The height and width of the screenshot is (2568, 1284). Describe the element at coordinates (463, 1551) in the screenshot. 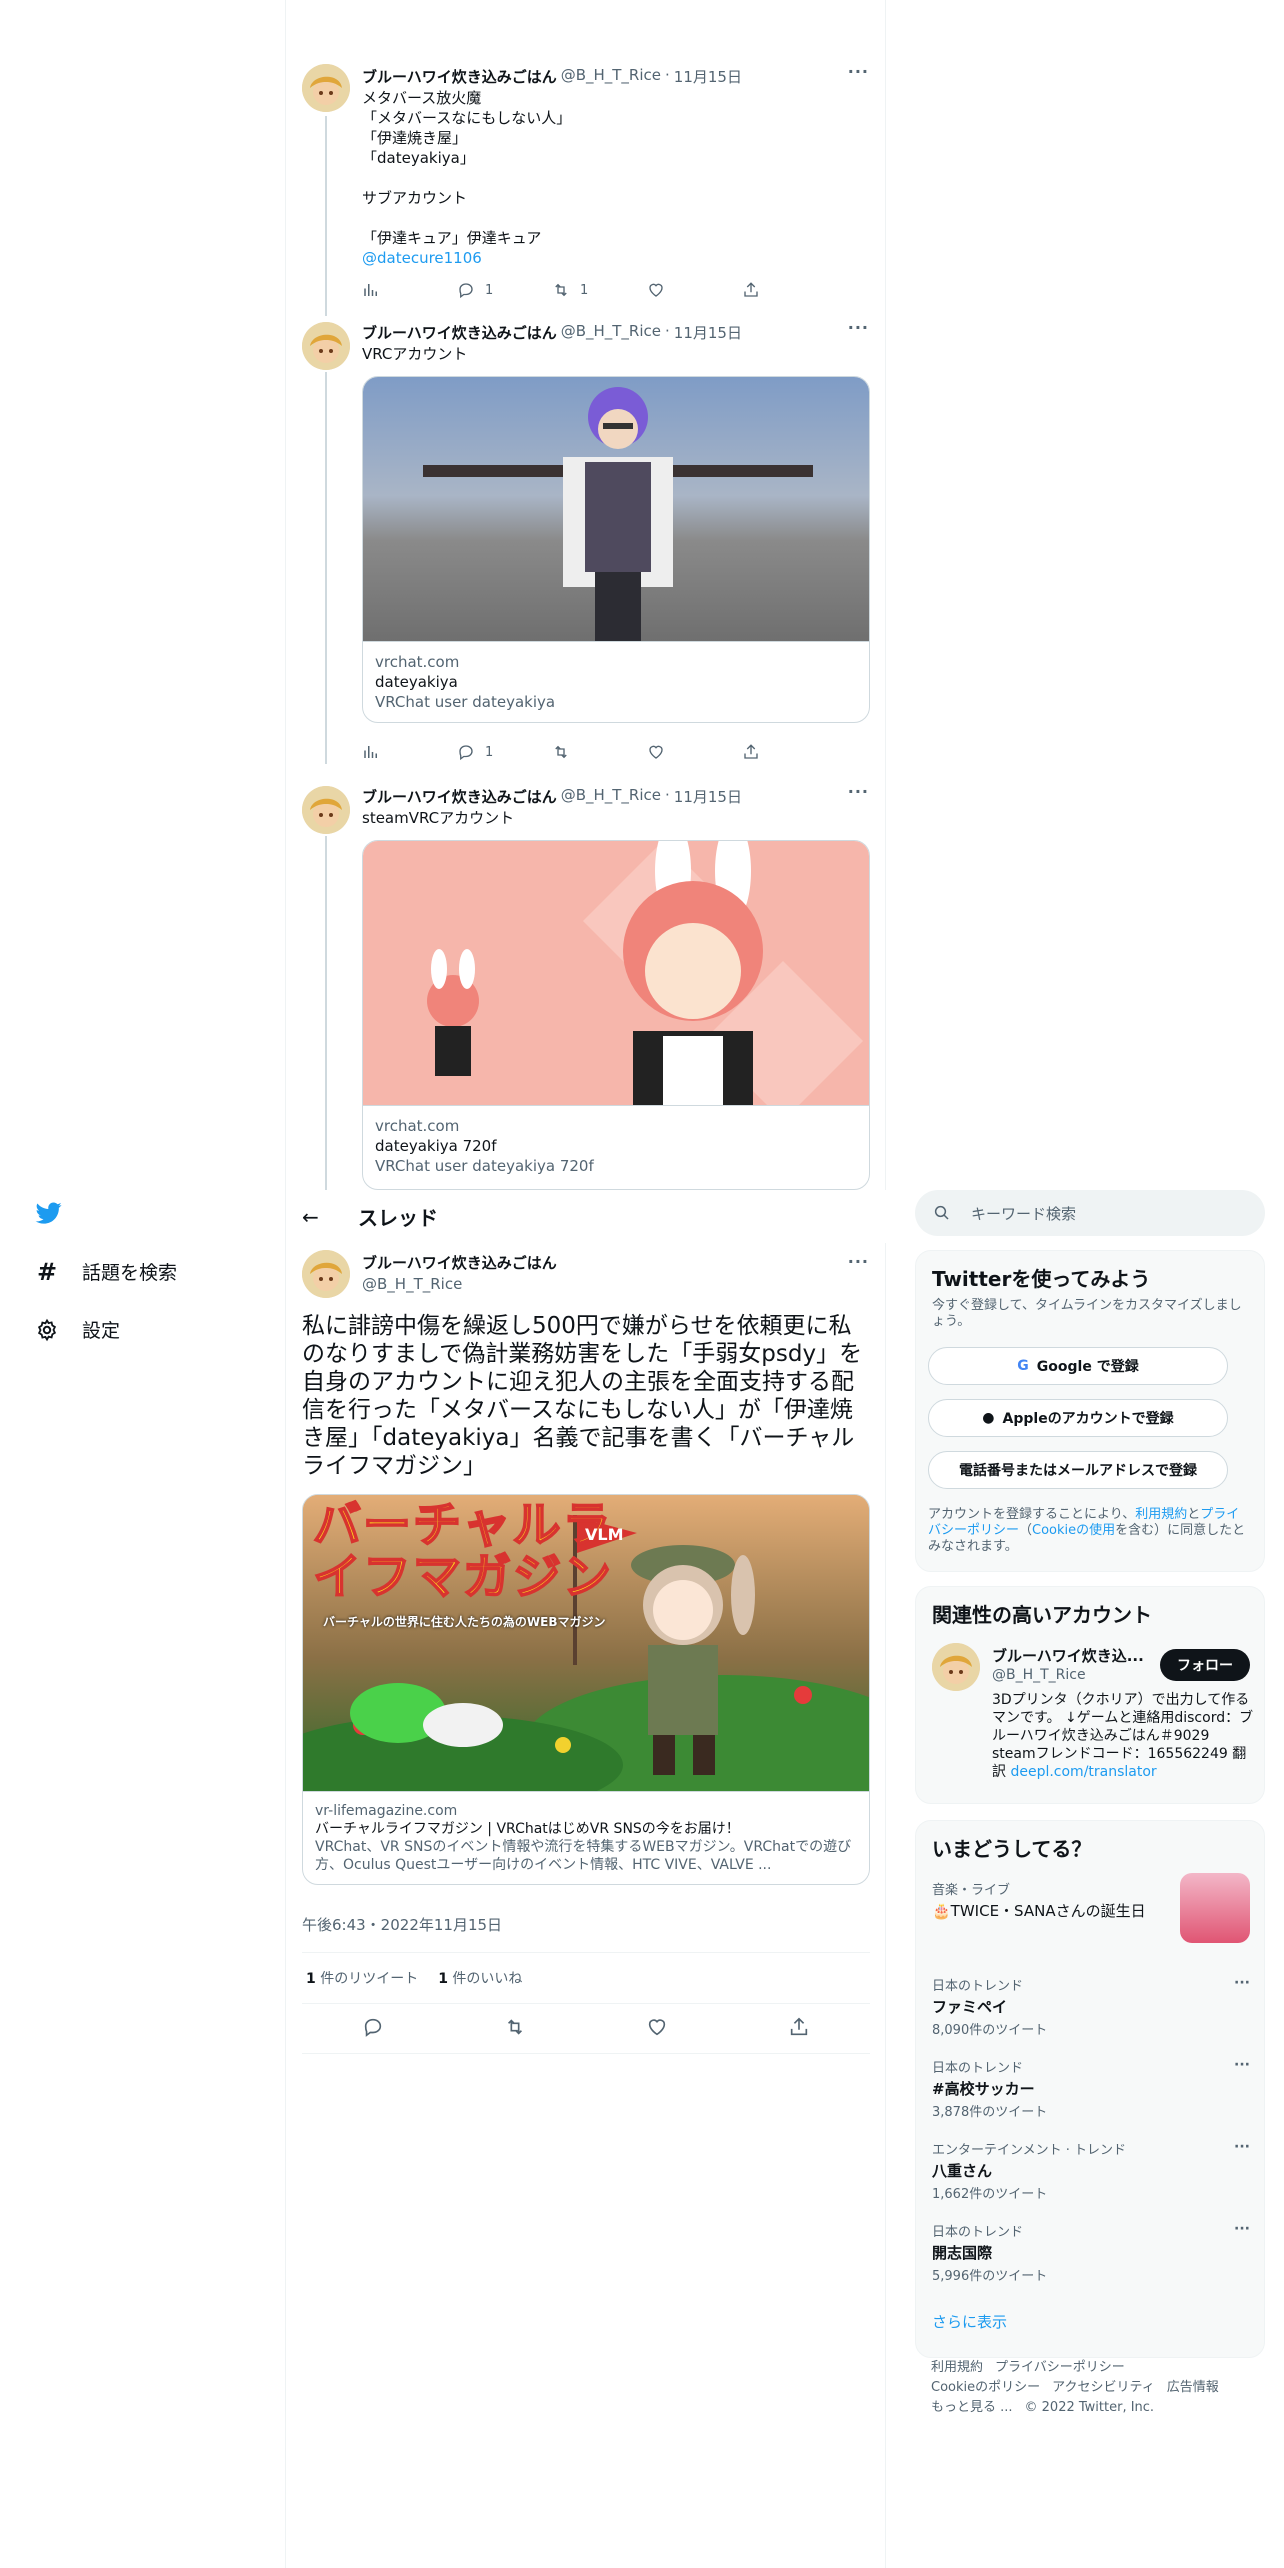

I see `card-image-title: バーチャルライフマガジン` at that location.